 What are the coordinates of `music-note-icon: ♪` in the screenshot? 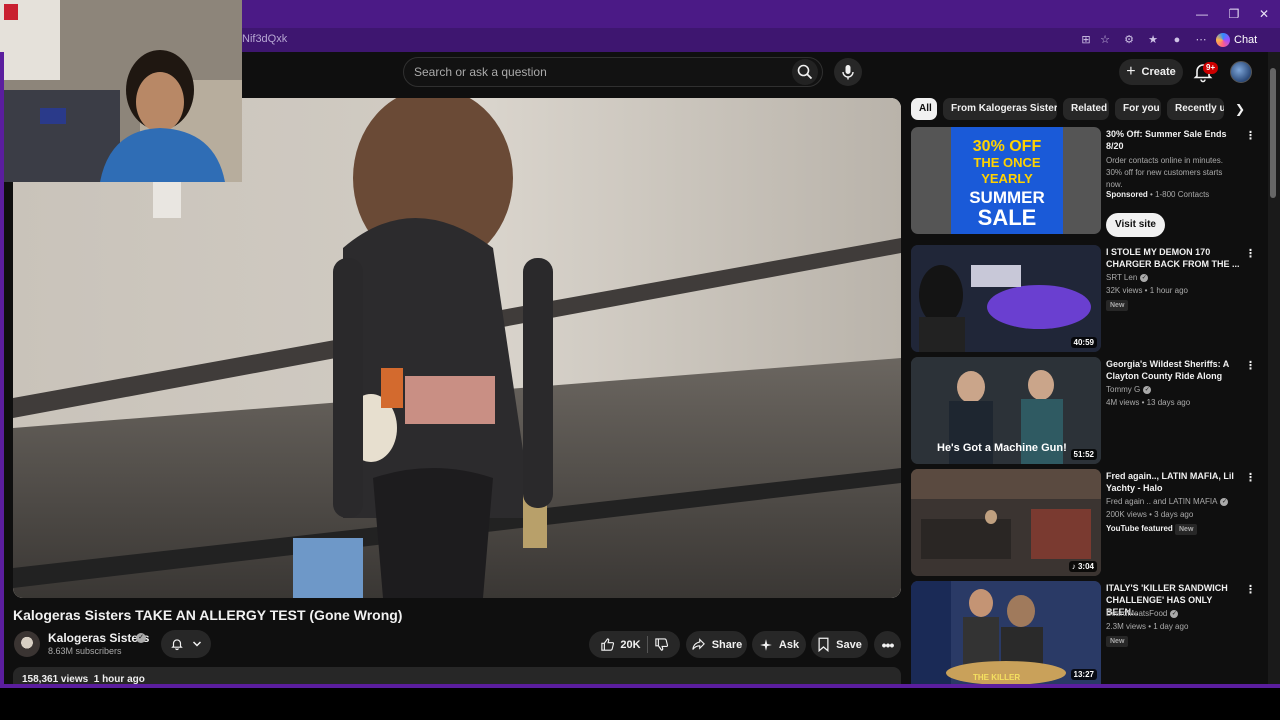 It's located at (1073, 566).